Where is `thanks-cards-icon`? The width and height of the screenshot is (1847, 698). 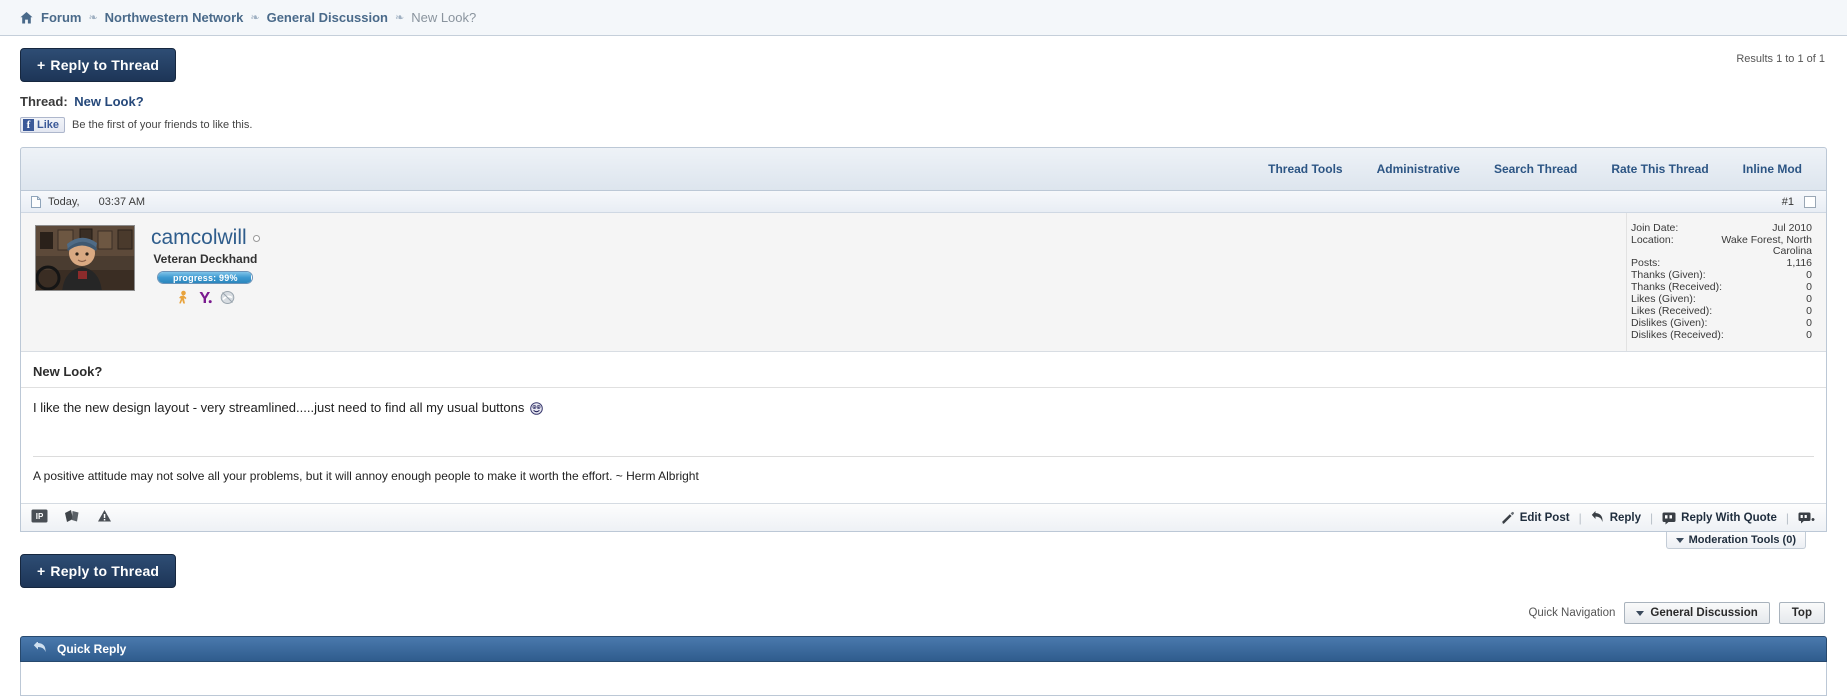
thanks-cards-icon is located at coordinates (72, 517).